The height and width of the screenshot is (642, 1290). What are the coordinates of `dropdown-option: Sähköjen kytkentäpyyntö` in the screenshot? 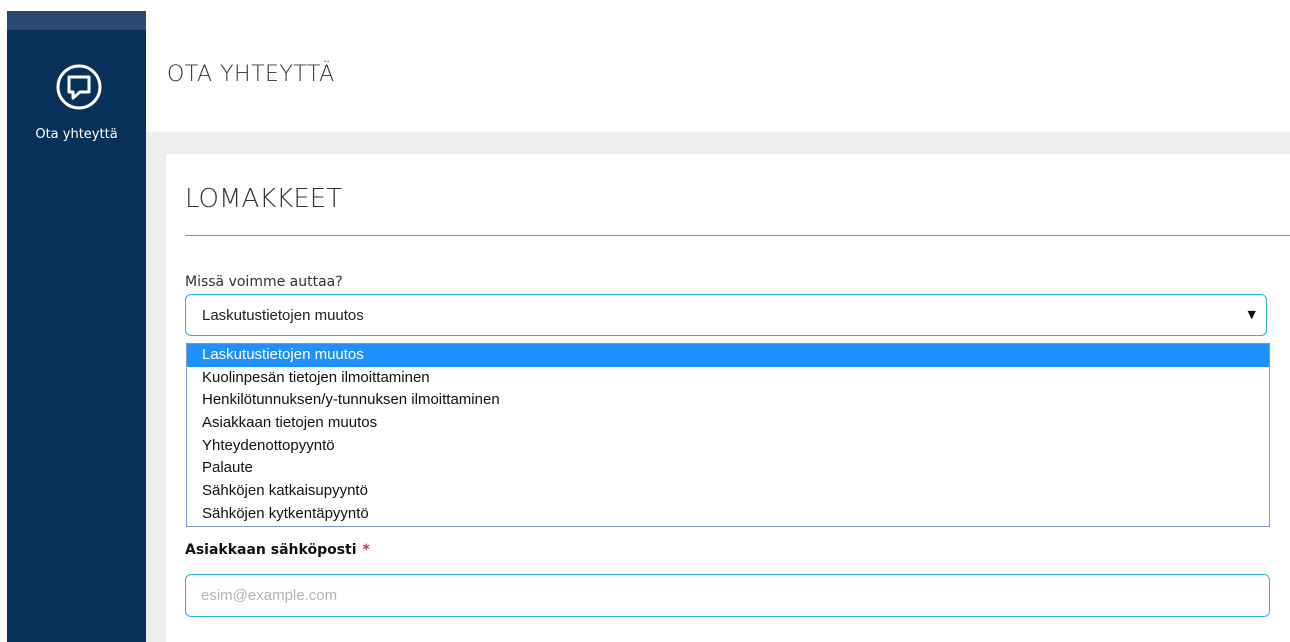 It's located at (728, 514).